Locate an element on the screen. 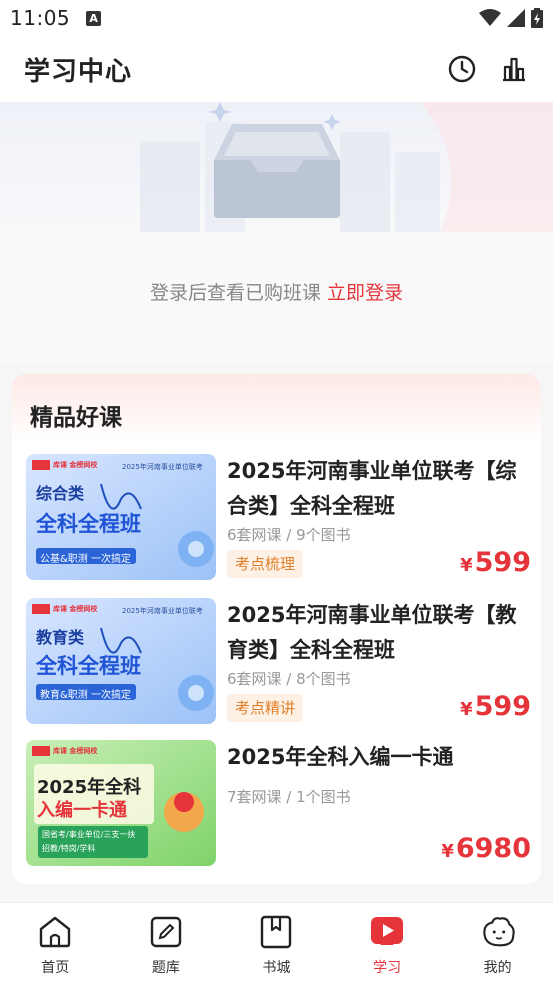 This screenshot has width=553, height=984. tab-label: 首页 is located at coordinates (55, 968).